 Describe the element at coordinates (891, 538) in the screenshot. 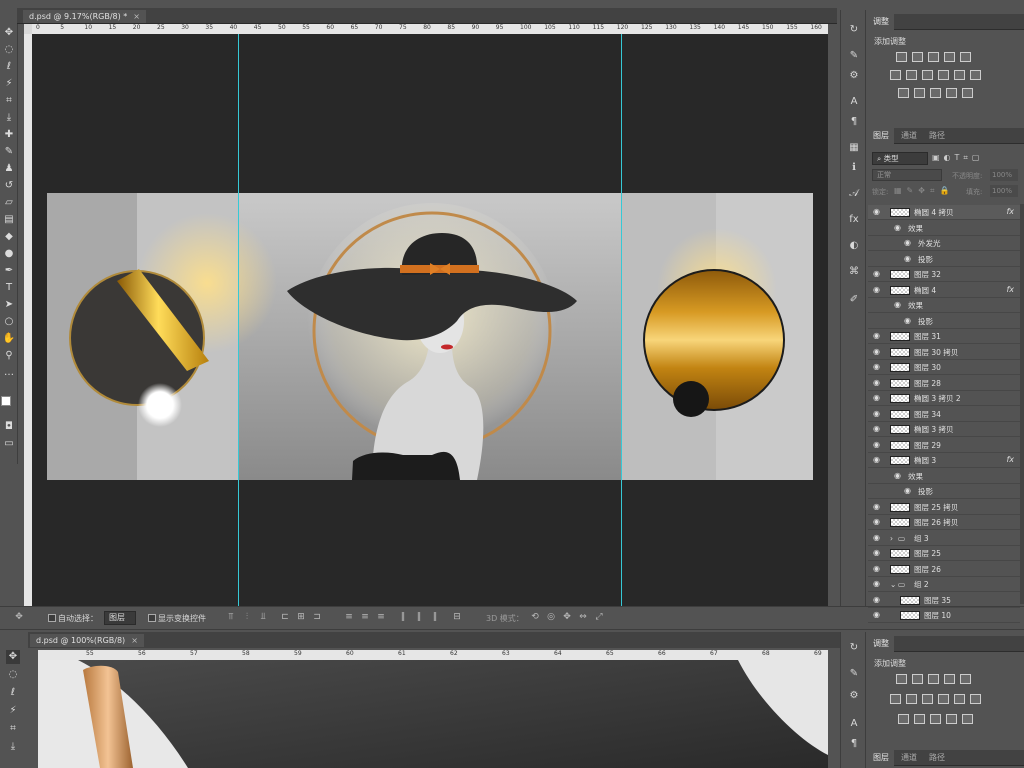

I see `chevron-right-icon: ›` at that location.